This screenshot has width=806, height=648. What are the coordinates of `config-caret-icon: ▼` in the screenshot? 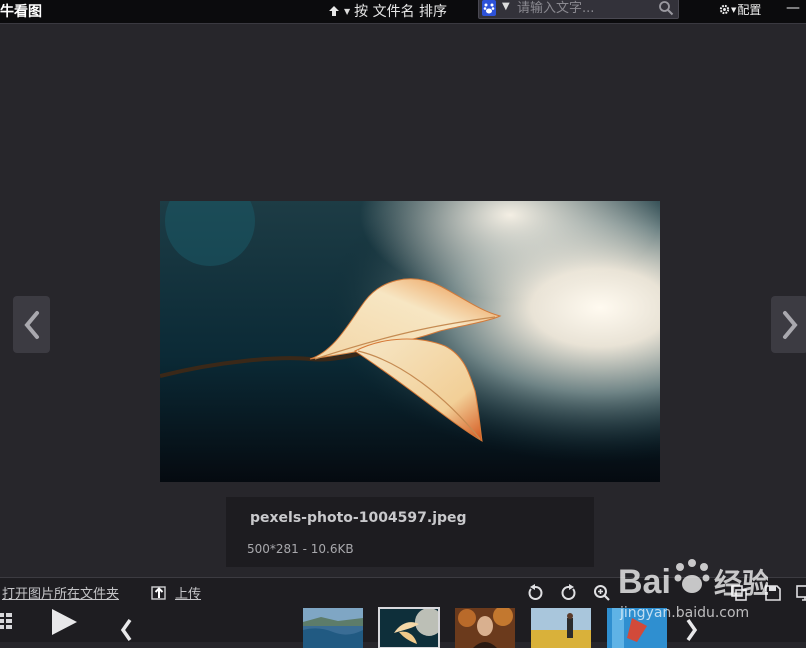 It's located at (734, 9).